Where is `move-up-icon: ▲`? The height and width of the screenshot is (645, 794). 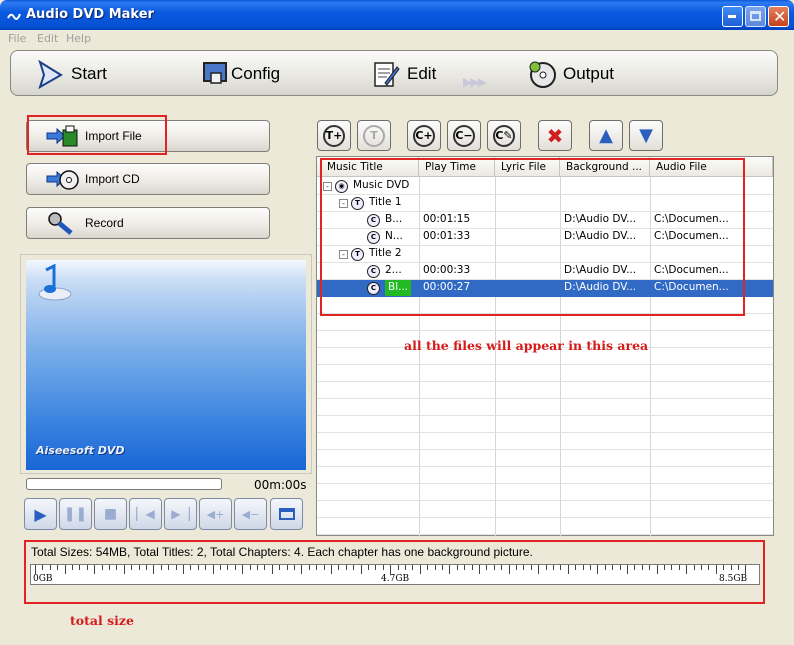 move-up-icon: ▲ is located at coordinates (606, 135).